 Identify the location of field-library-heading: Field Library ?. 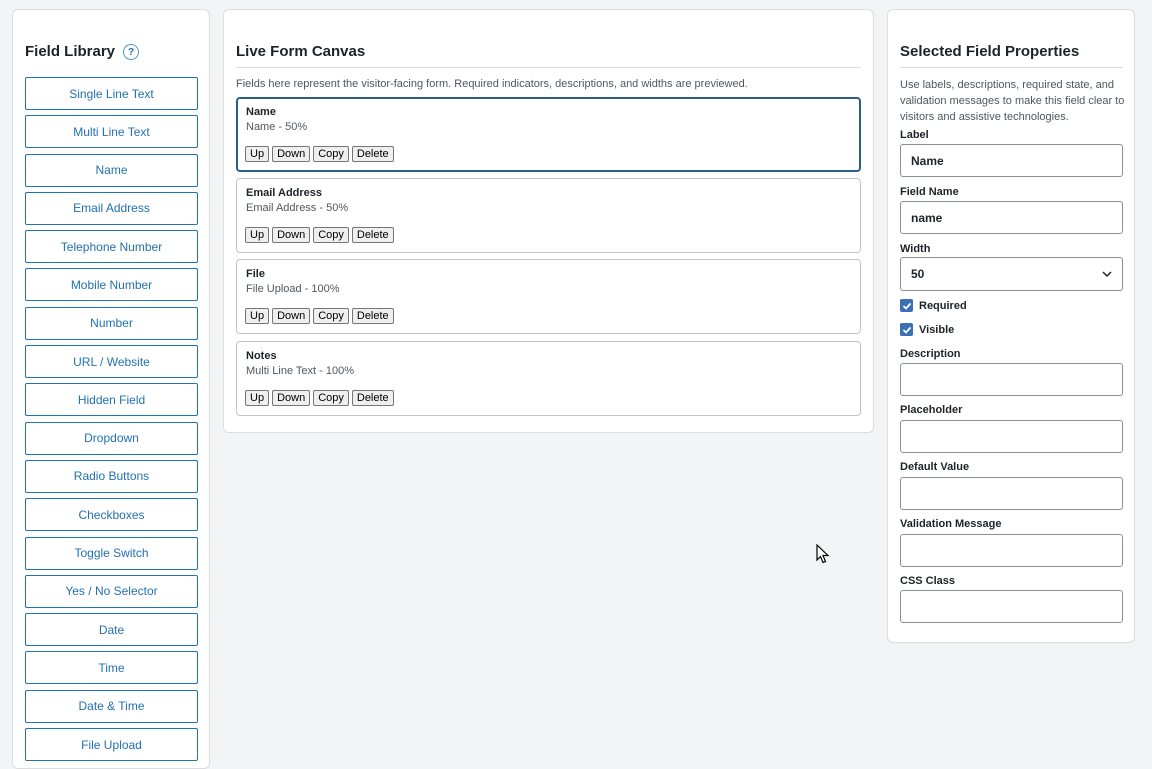
(82, 51).